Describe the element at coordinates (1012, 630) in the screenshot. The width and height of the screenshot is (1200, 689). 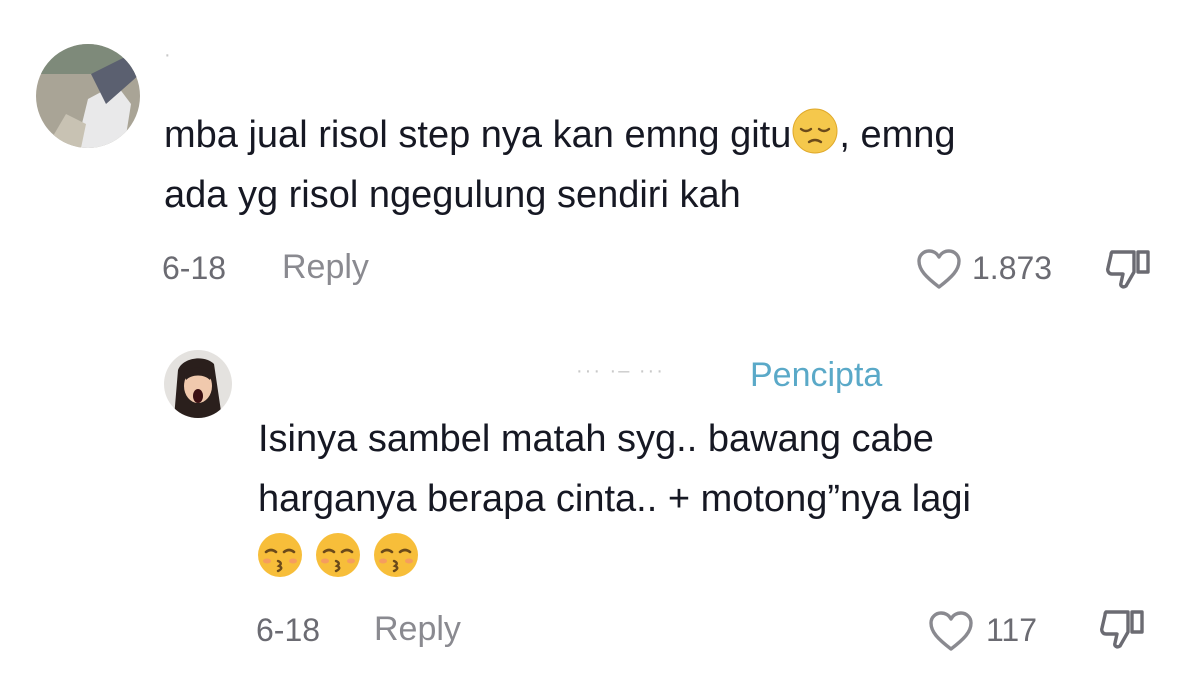
I see `like-count: 117` at that location.